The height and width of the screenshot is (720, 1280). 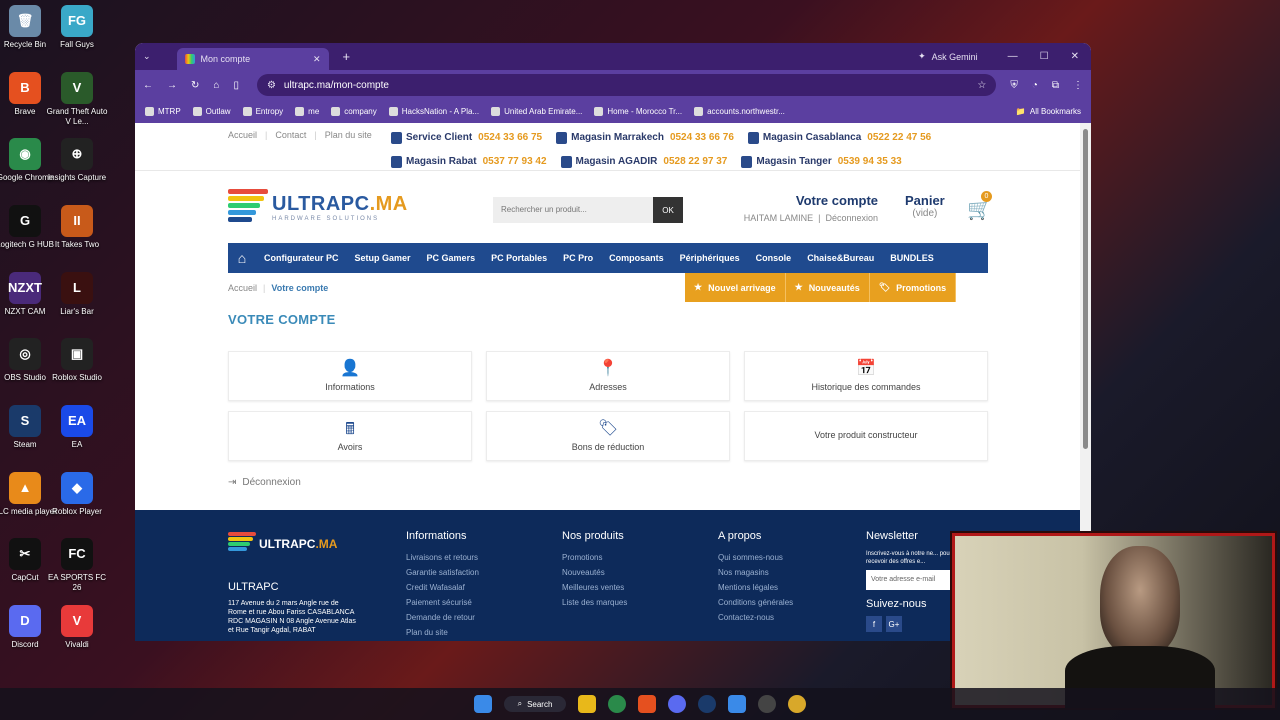 I want to click on account-card: 👤 Informations, so click(x=350, y=376).